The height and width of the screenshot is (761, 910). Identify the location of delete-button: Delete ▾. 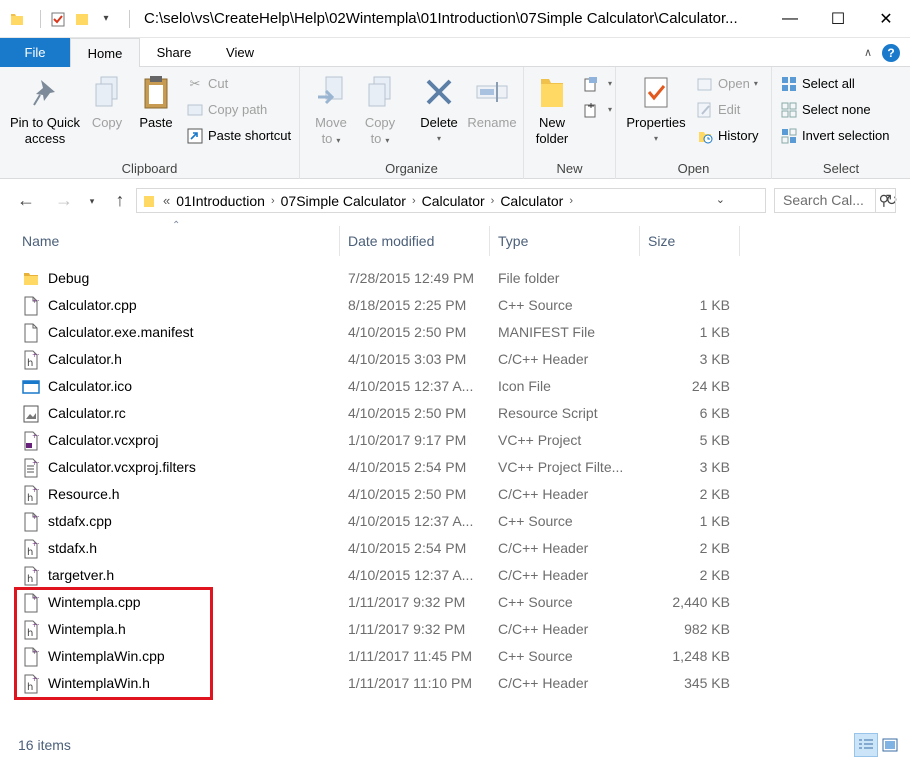
(439, 110).